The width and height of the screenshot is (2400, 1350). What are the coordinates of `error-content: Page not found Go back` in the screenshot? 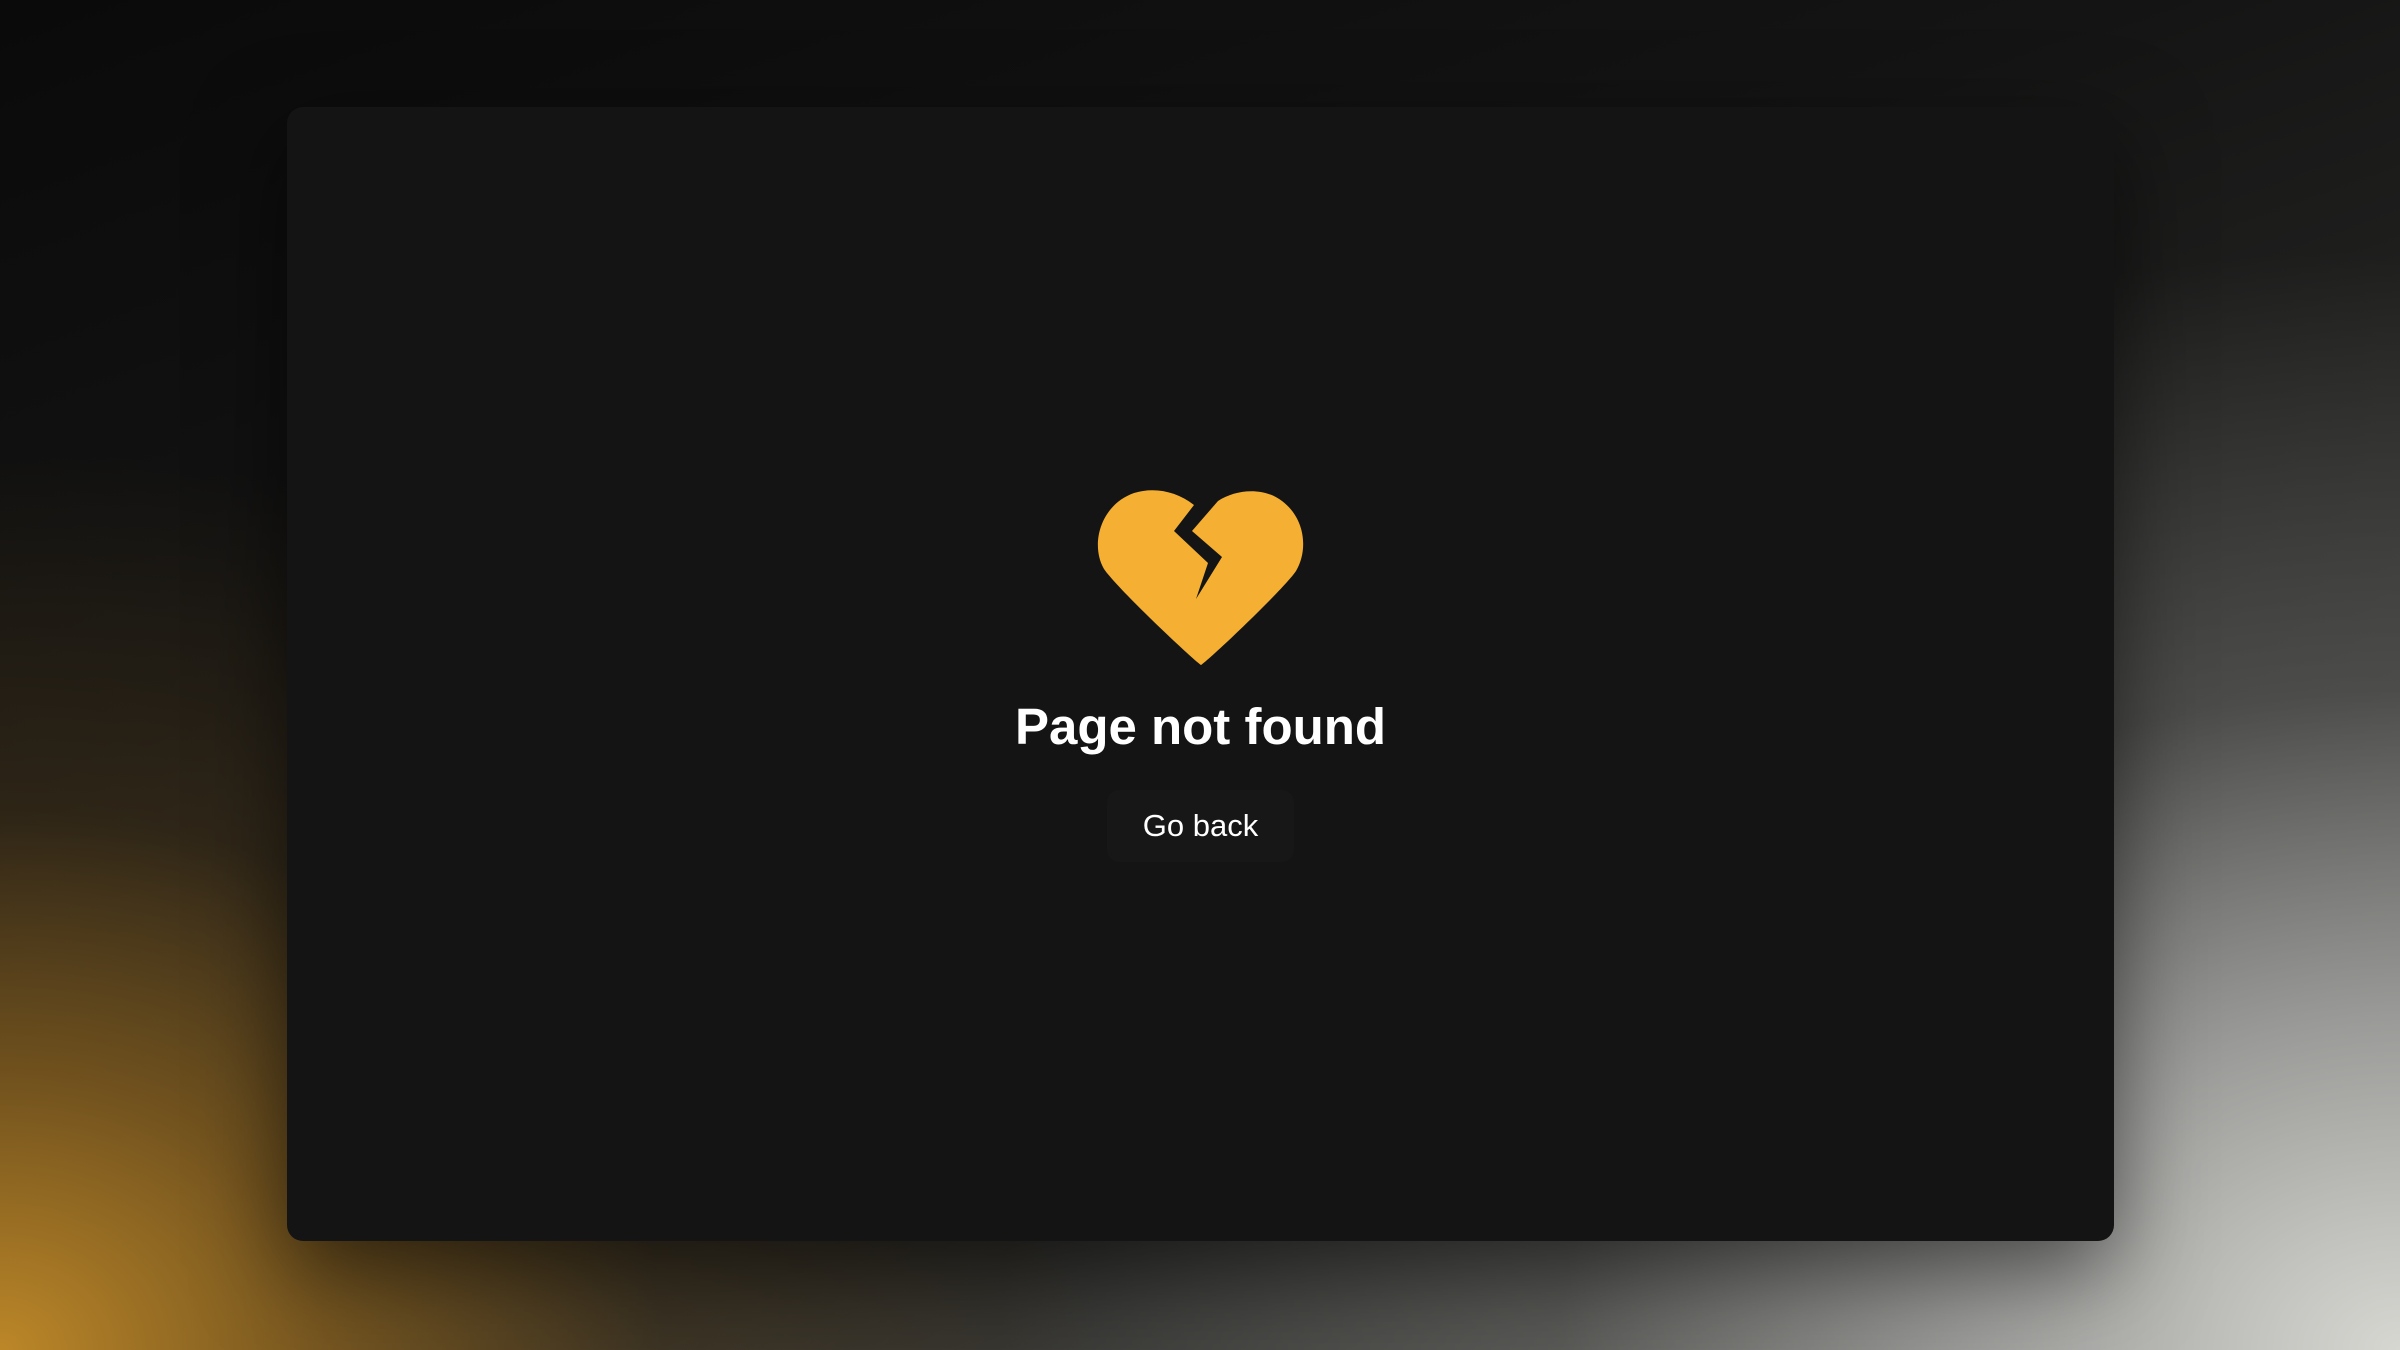 It's located at (1200, 674).